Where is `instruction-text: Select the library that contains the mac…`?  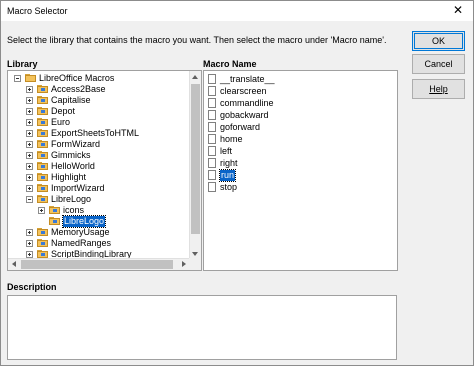 instruction-text: Select the library that contains the mac… is located at coordinates (197, 40).